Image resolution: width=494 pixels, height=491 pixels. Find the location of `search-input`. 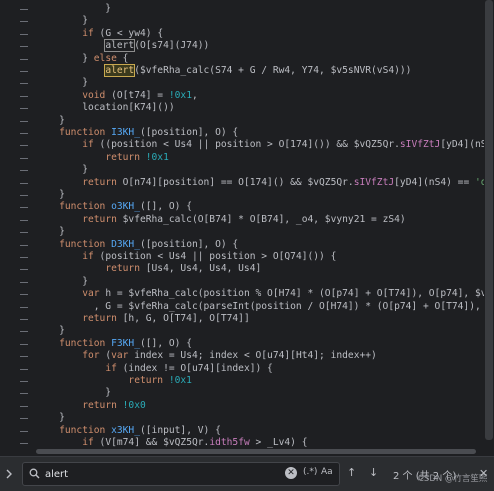

search-input is located at coordinates (155, 474).